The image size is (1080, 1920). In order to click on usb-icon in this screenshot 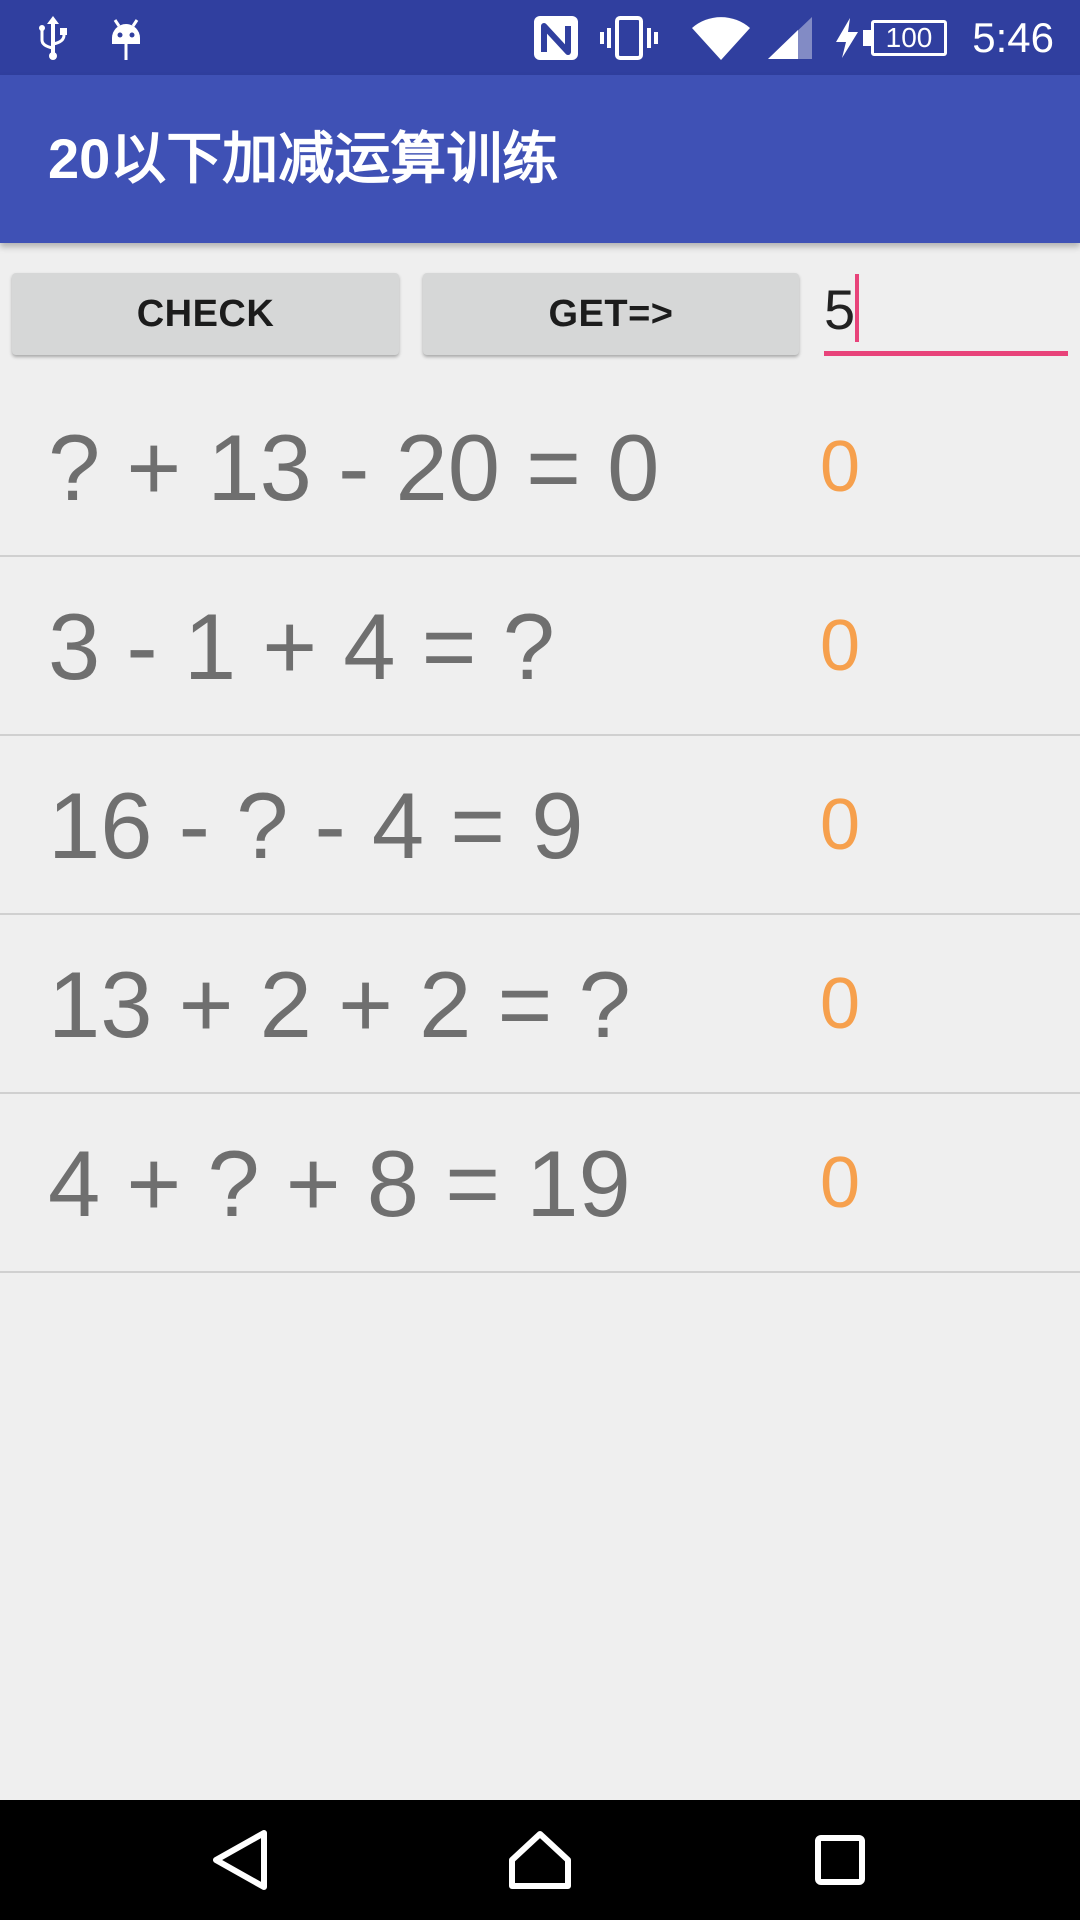, I will do `click(53, 37)`.